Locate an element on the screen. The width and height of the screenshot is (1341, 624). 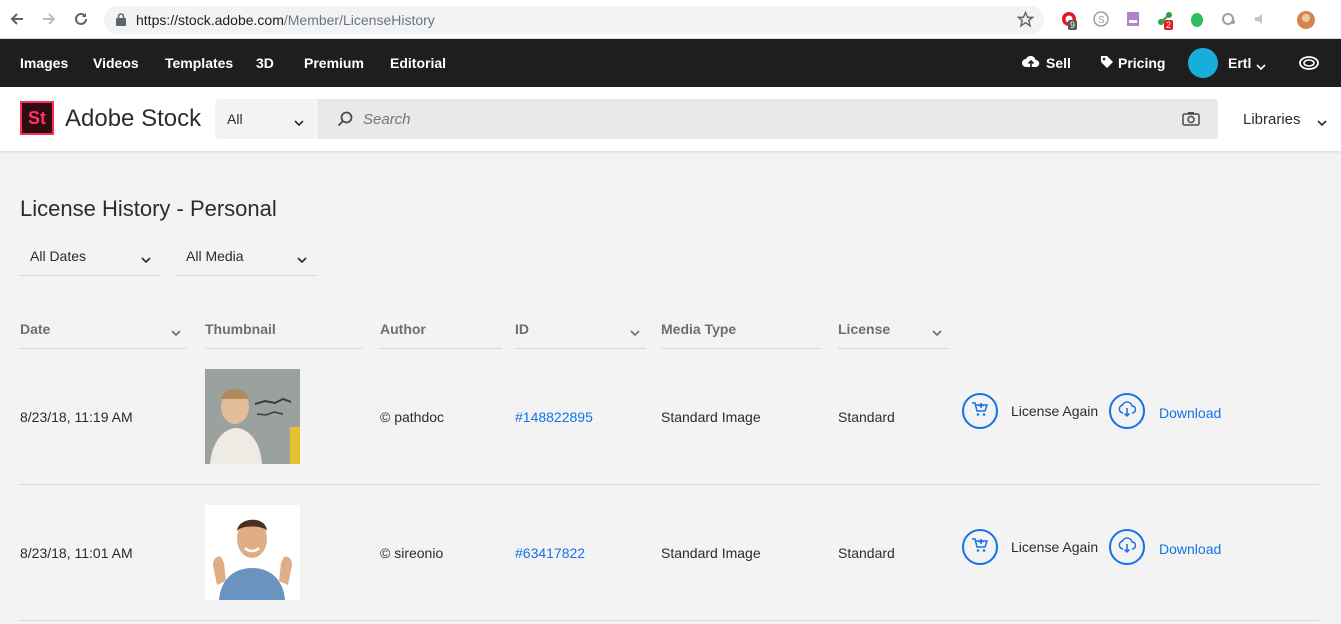
column-header-author: Author is located at coordinates (441, 329).